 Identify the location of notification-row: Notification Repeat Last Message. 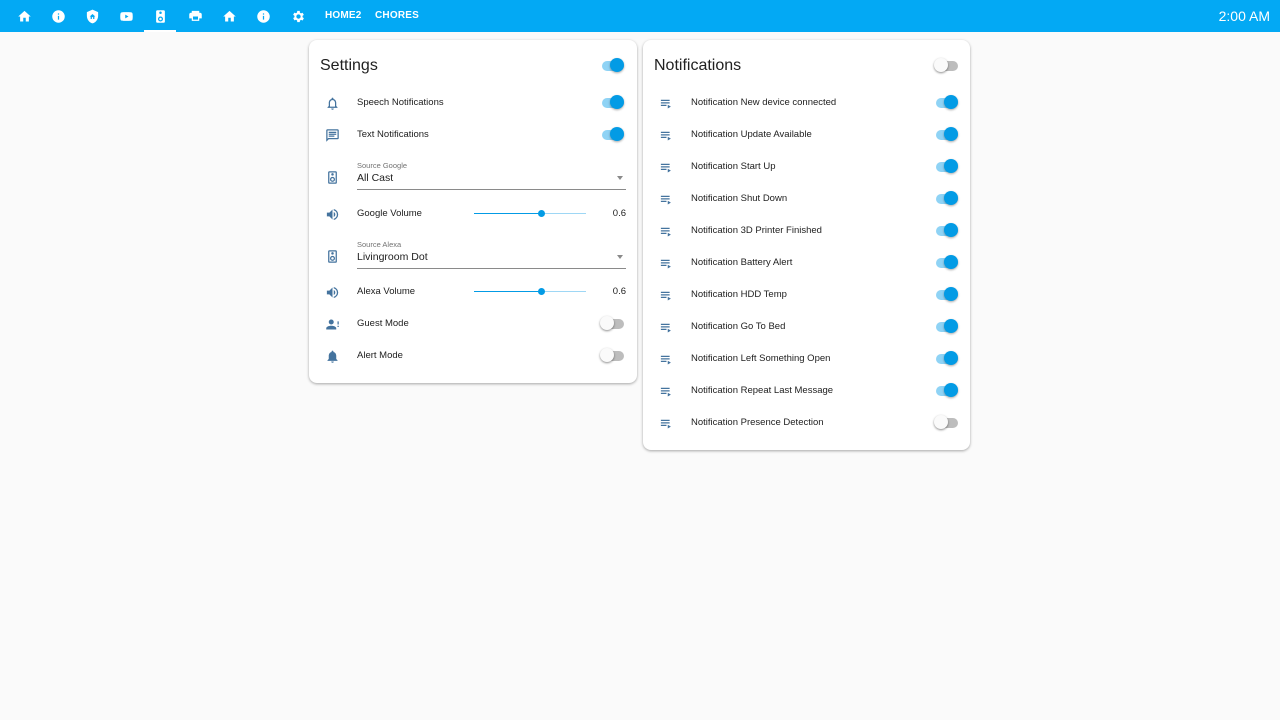
(806, 391).